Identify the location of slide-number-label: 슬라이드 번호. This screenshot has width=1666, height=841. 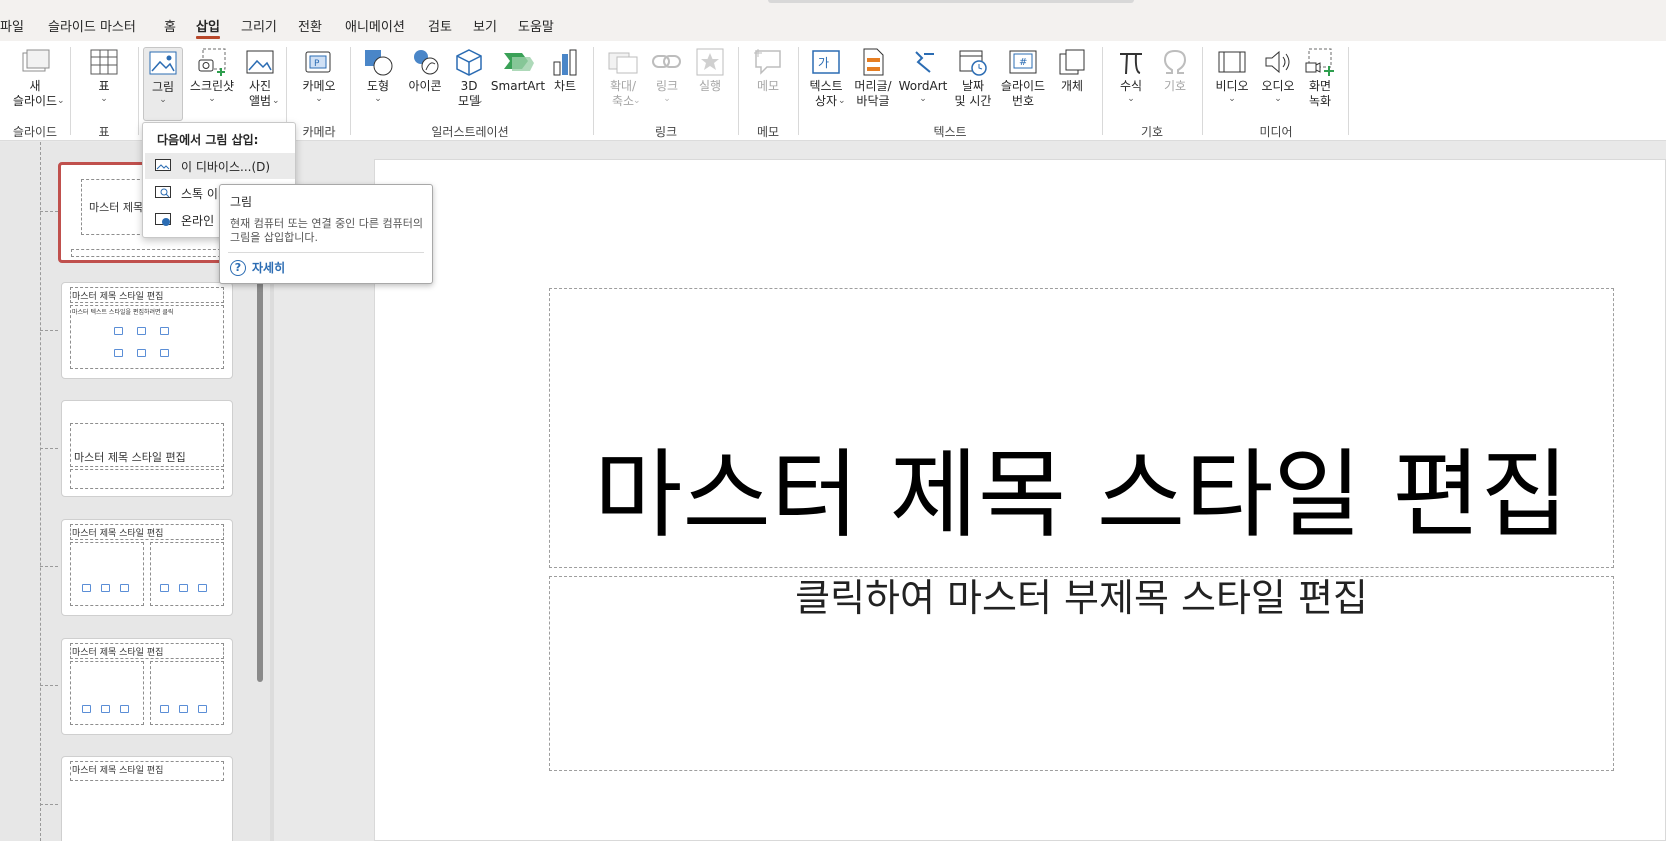
(1023, 93).